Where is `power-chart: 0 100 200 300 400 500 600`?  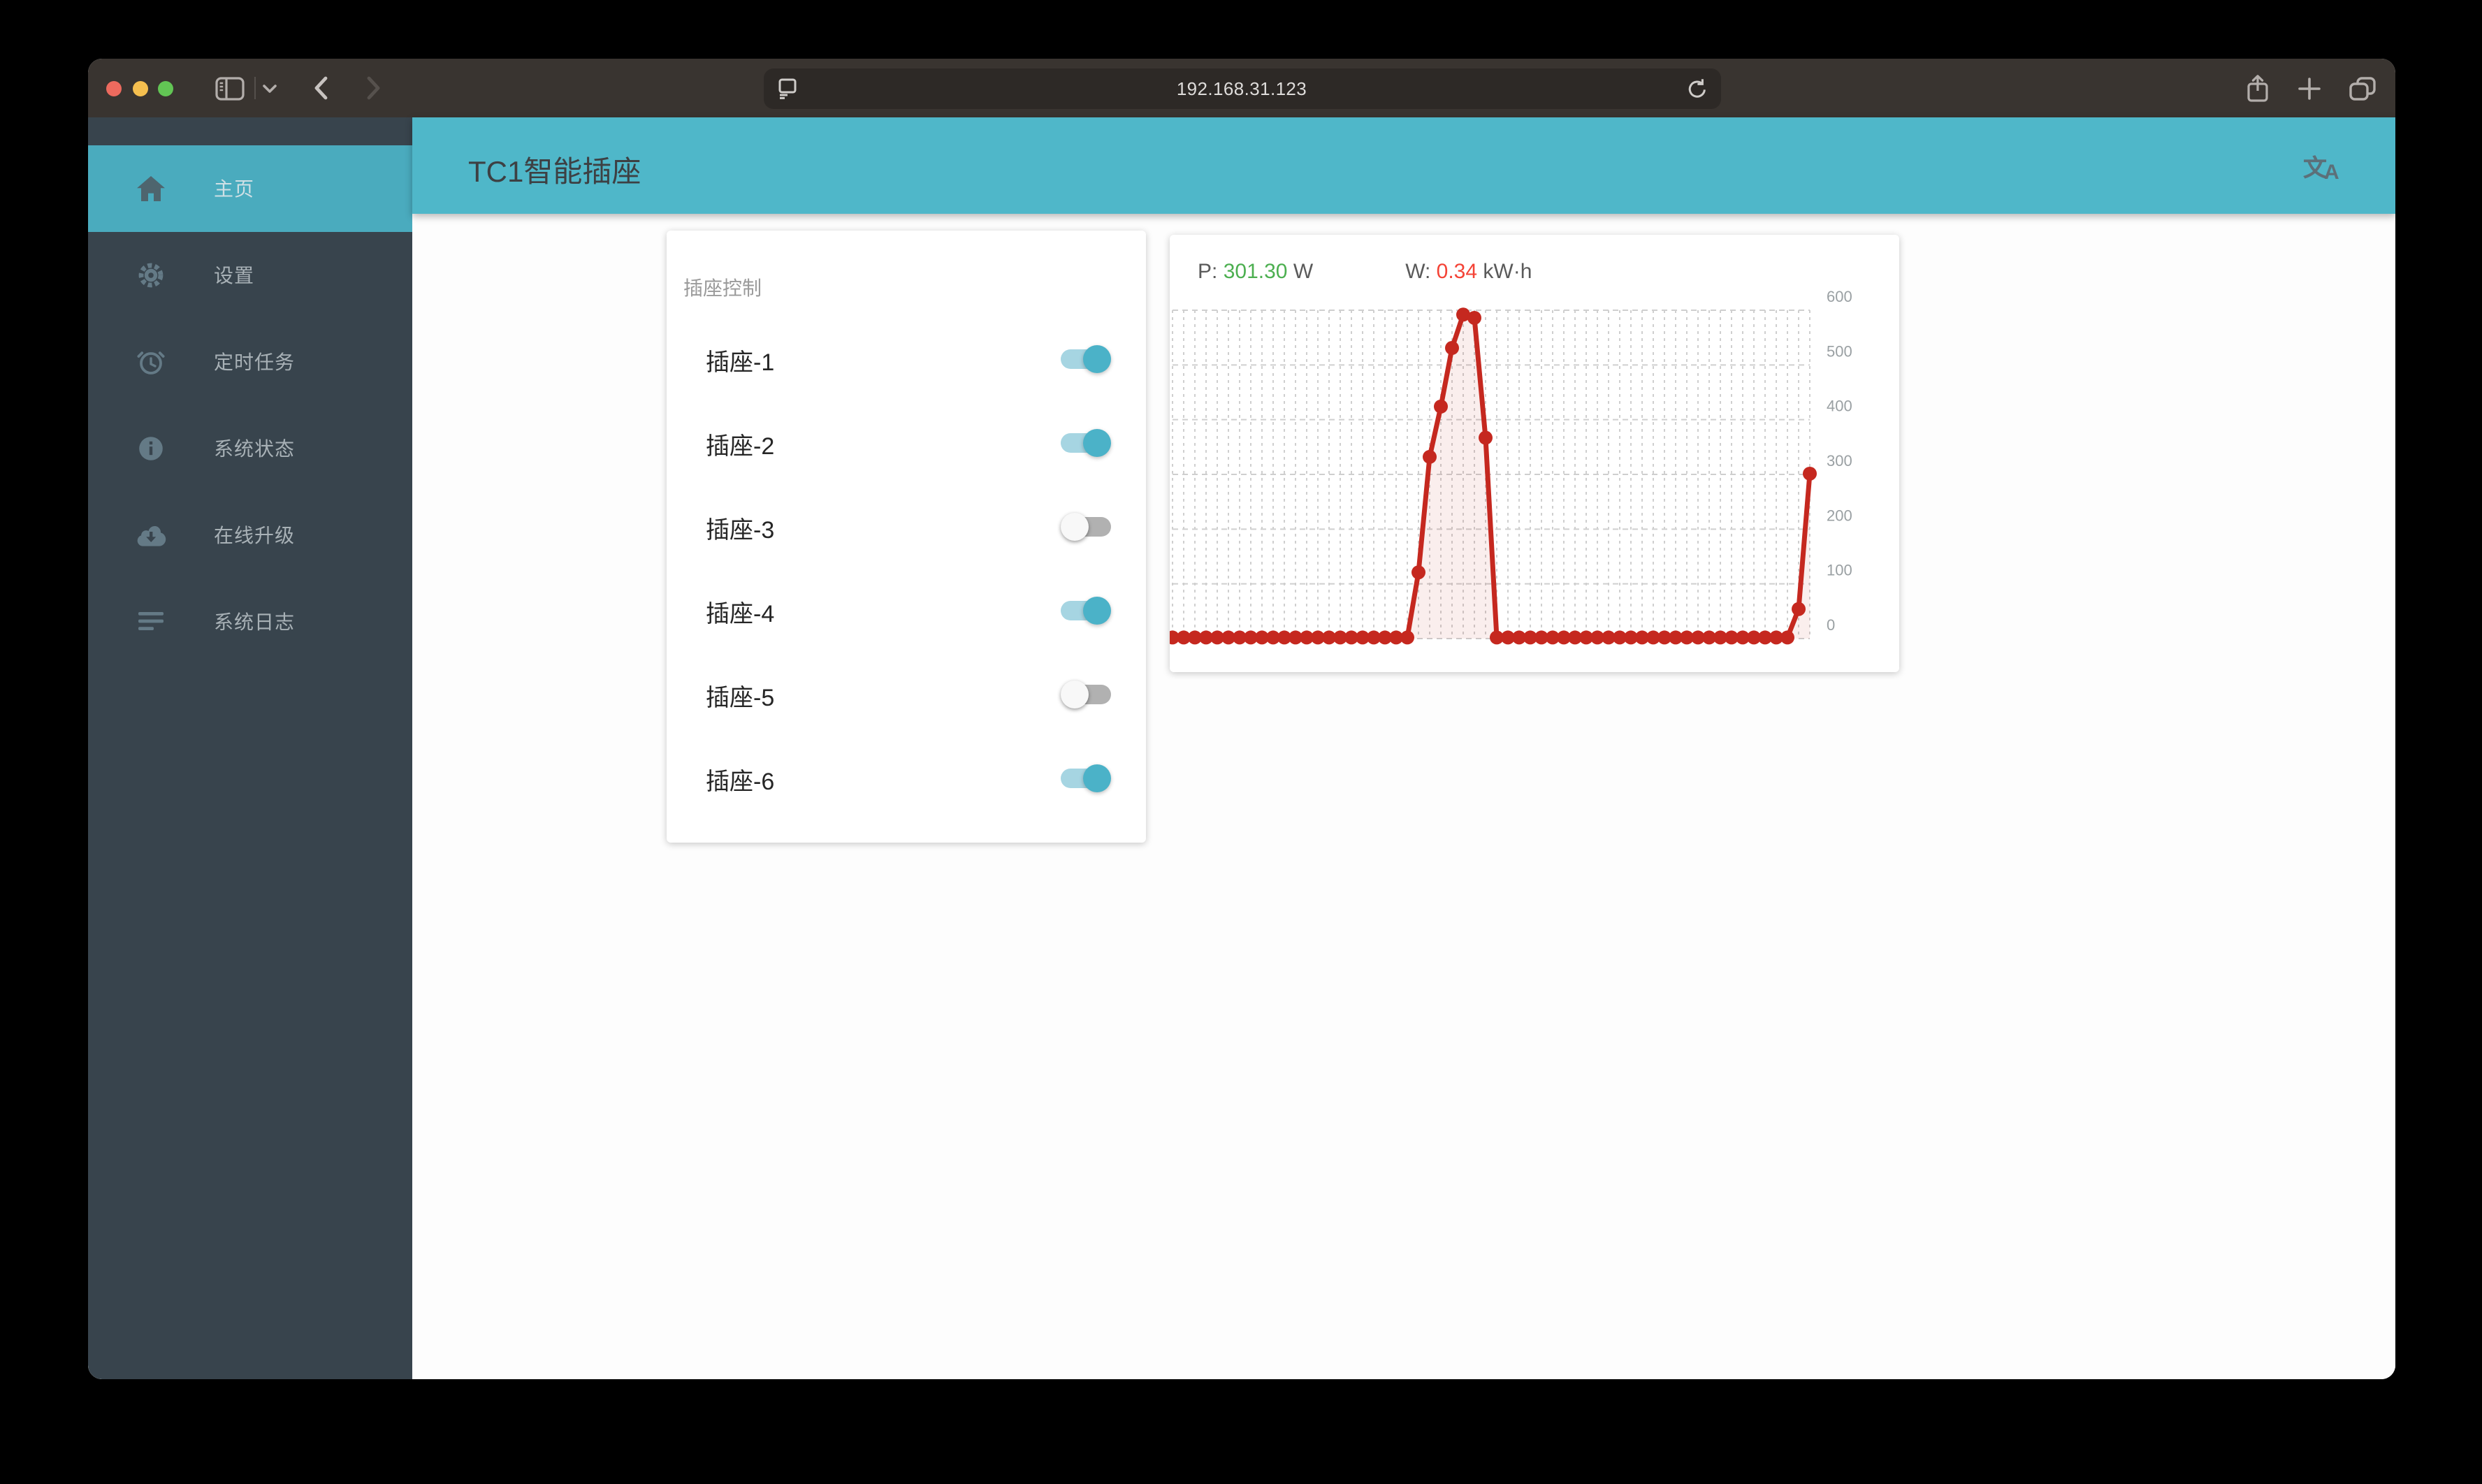
power-chart: 0 100 200 300 400 500 600 is located at coordinates (1511, 466).